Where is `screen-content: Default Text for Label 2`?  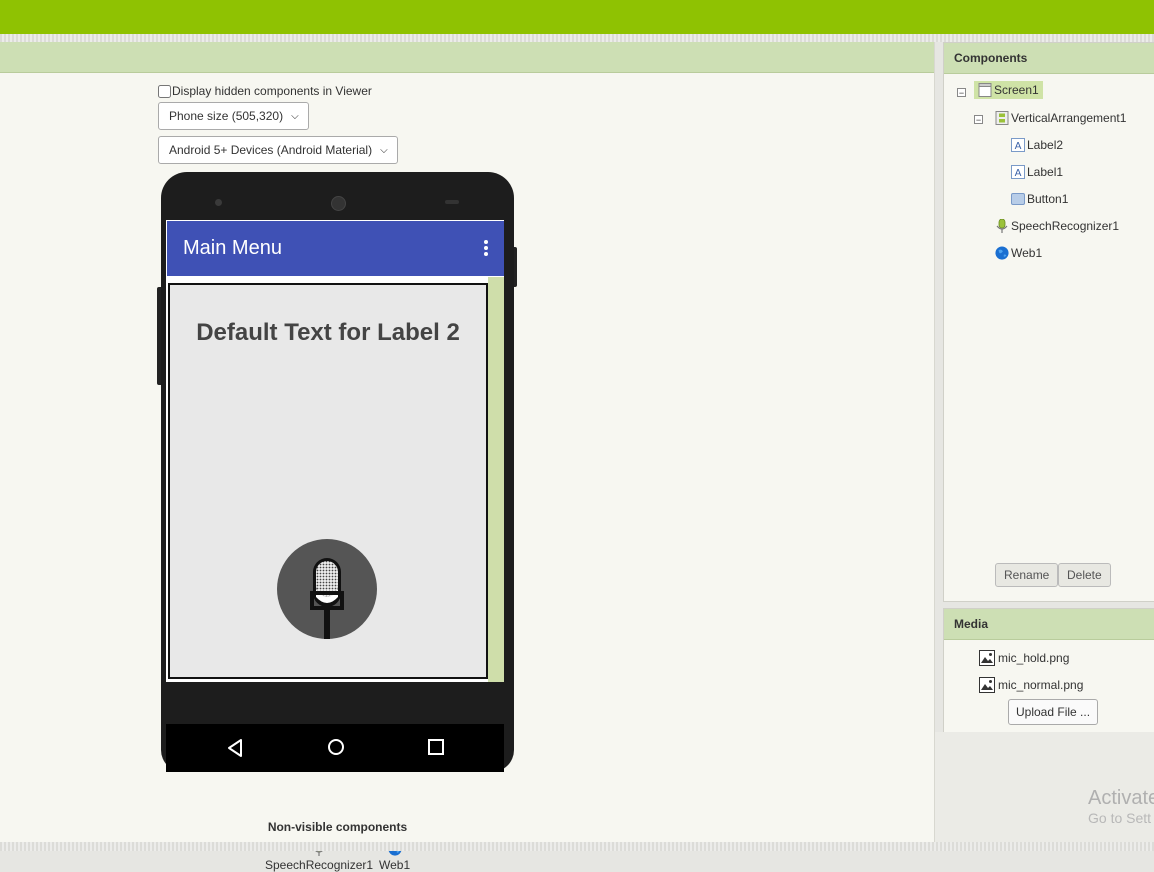
screen-content: Default Text for Label 2 is located at coordinates (335, 479).